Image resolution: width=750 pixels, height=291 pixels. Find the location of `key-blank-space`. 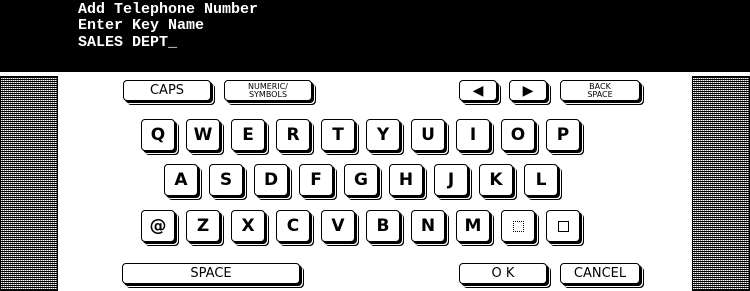

key-blank-space is located at coordinates (563, 226).